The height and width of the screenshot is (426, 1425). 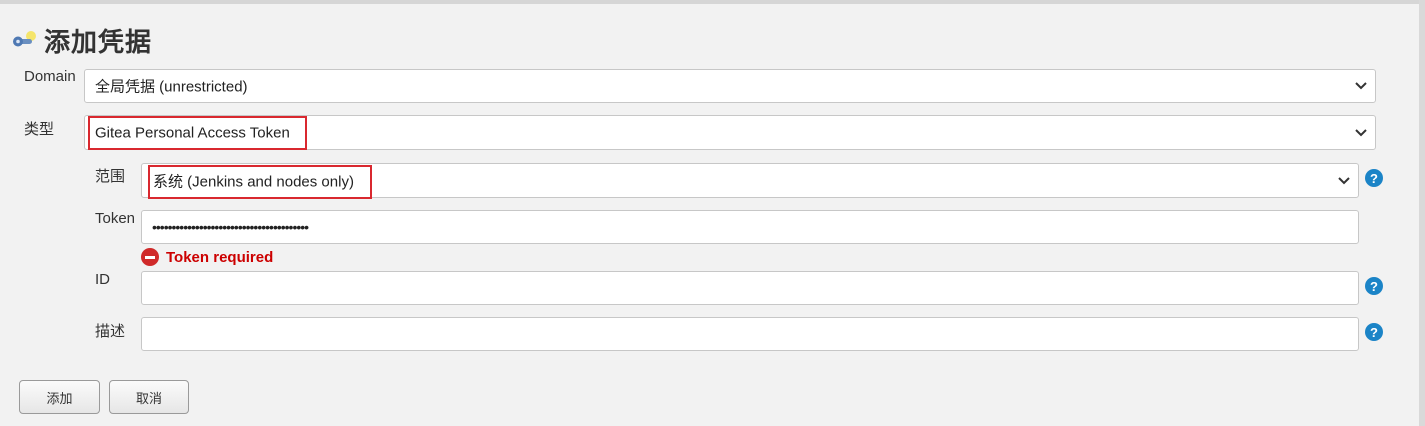 I want to click on kind-label: 类型, so click(x=39, y=129).